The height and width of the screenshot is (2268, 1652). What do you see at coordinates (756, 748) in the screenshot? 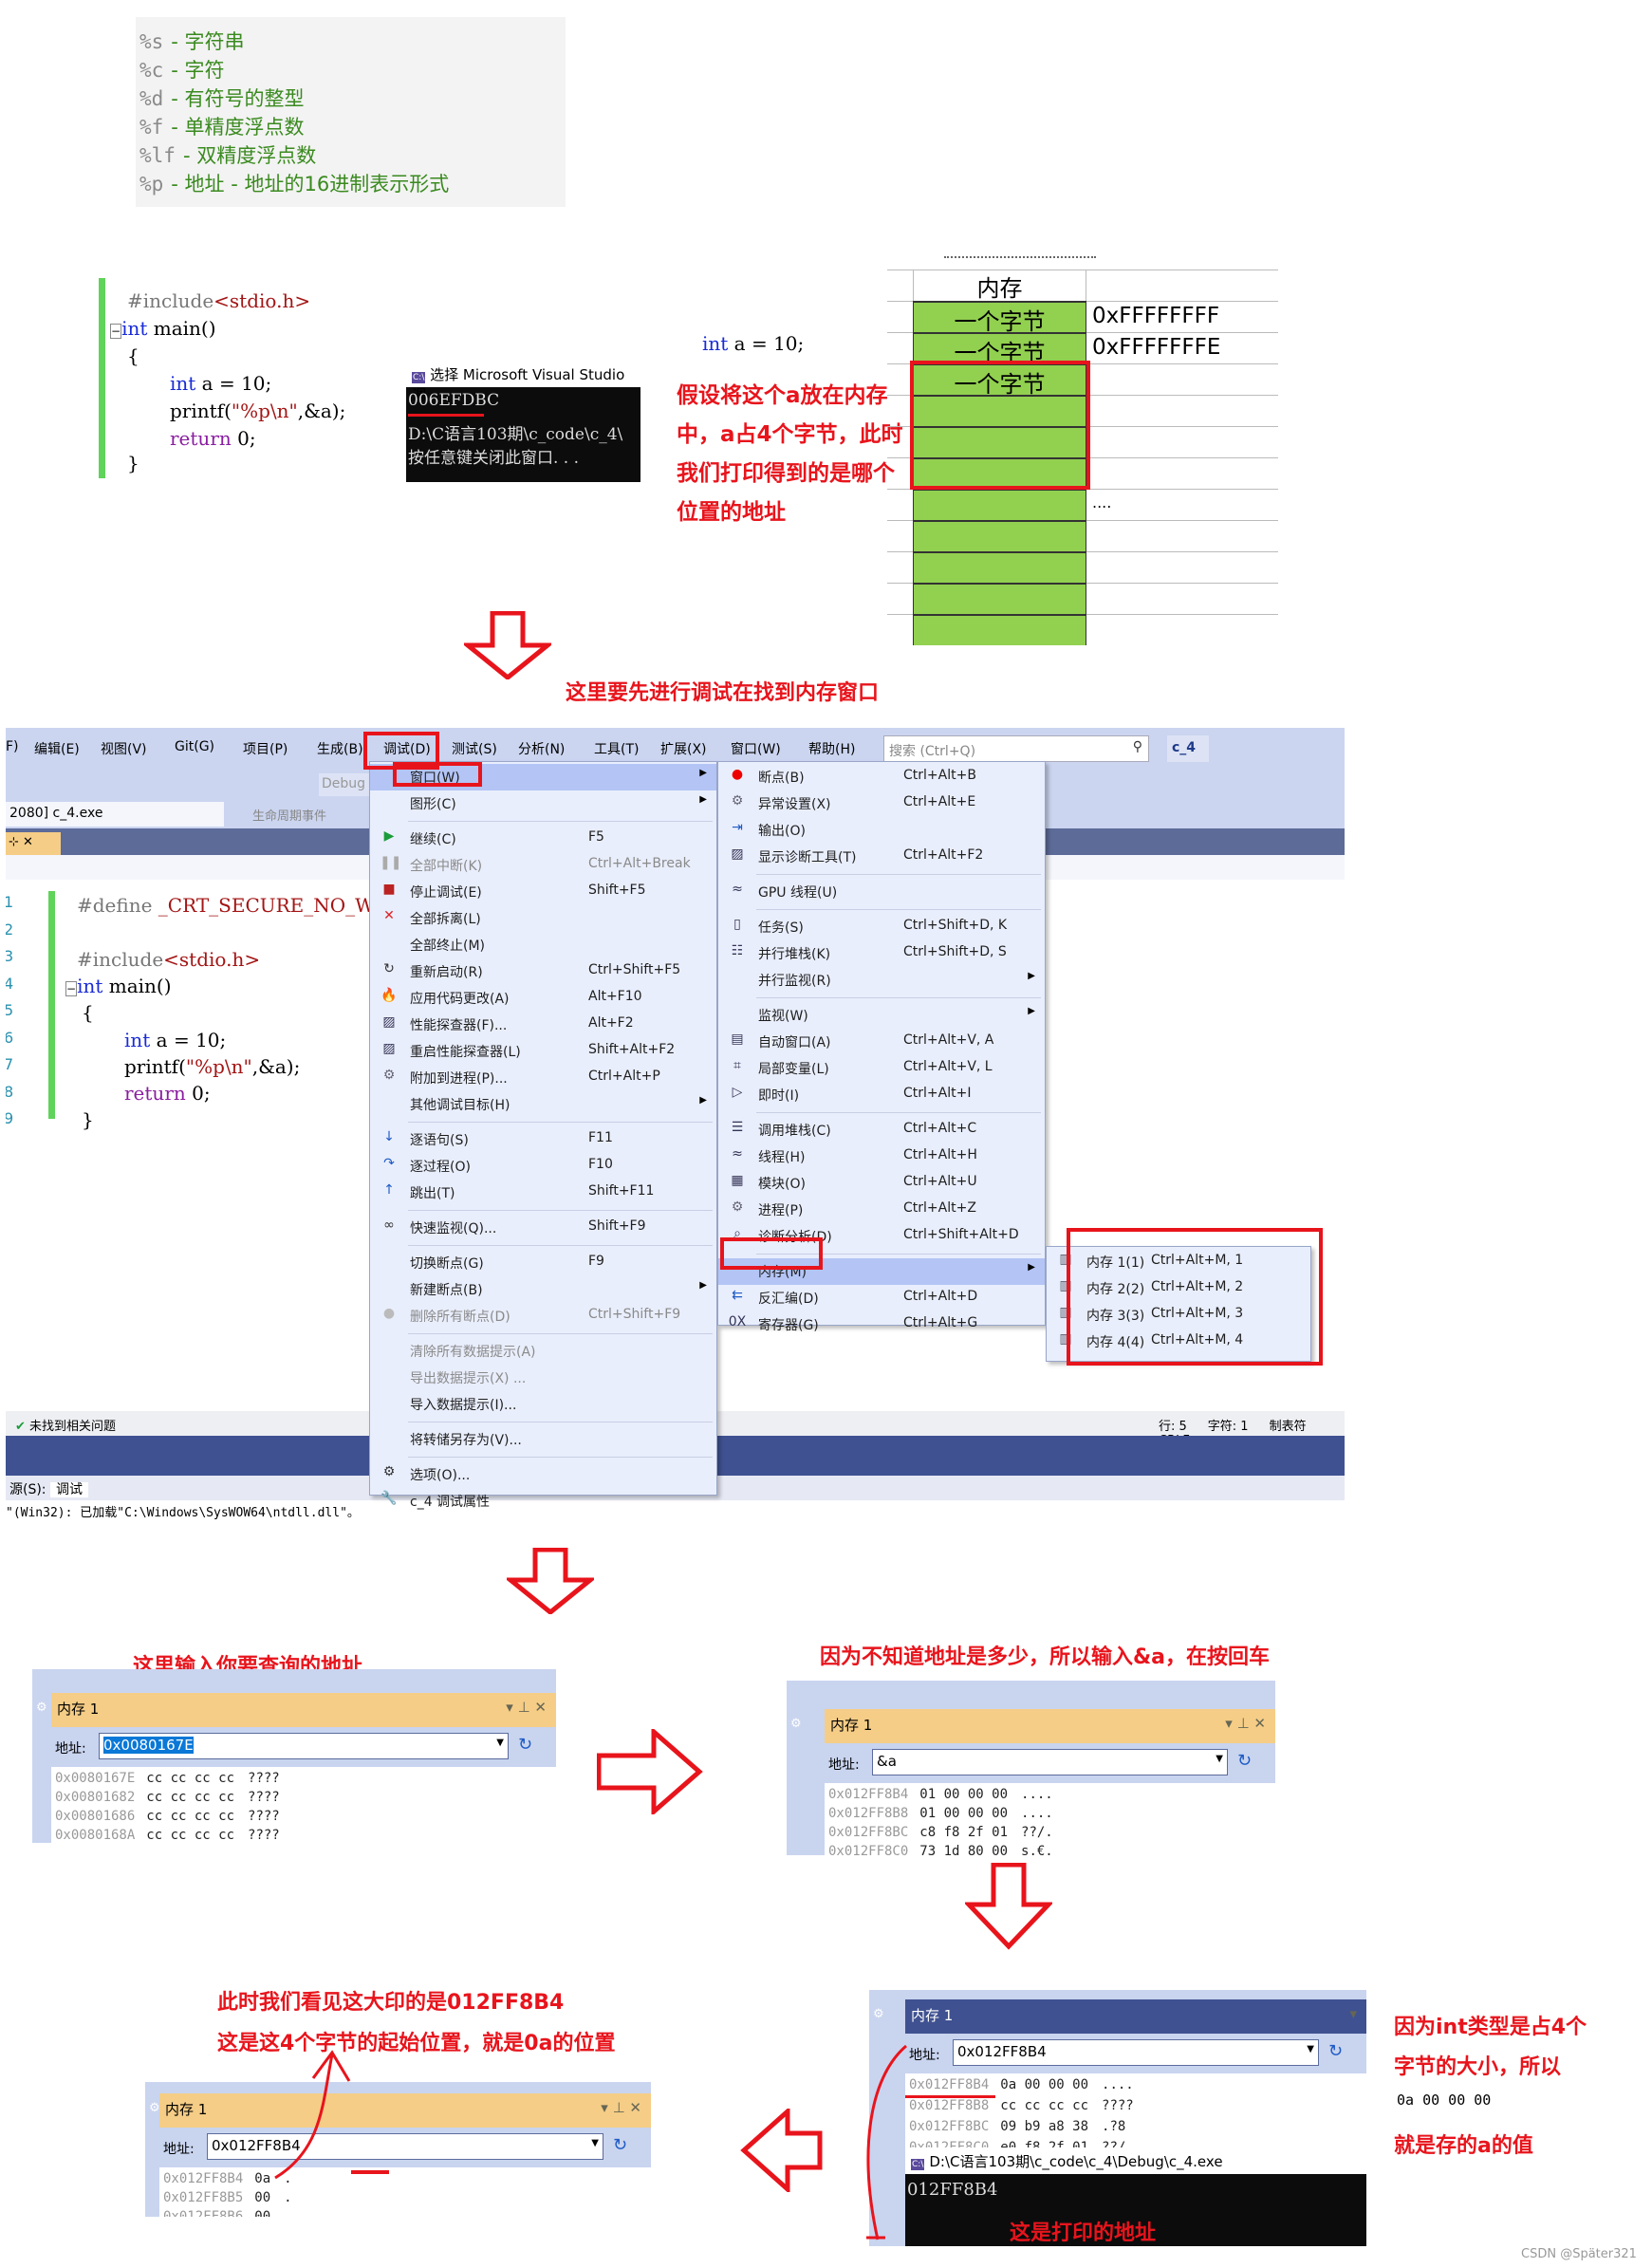
I see `menu-11: 窗口(W)` at bounding box center [756, 748].